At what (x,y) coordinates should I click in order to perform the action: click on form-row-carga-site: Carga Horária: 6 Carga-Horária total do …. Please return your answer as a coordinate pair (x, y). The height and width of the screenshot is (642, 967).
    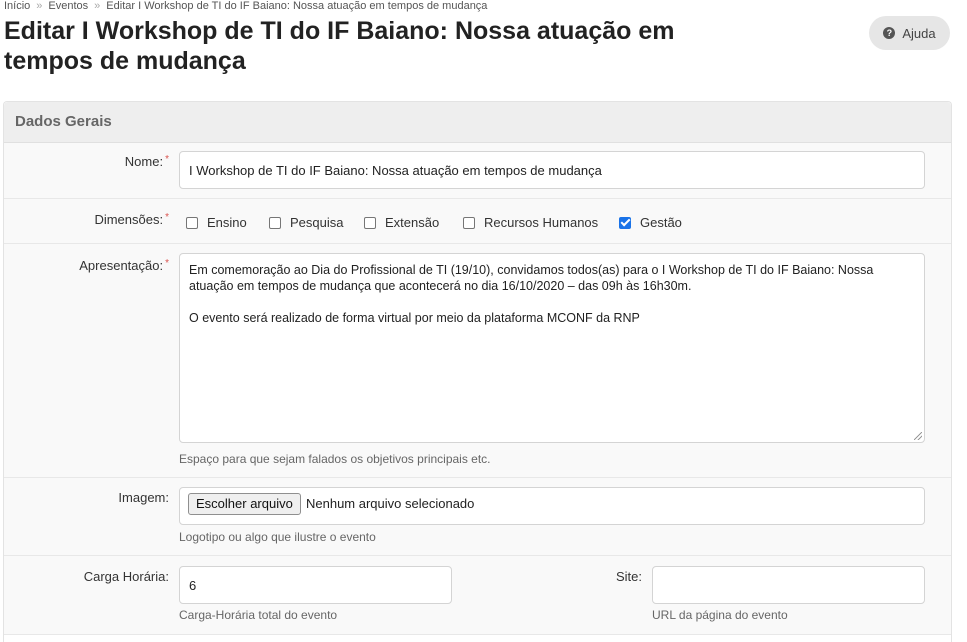
    Looking at the image, I should click on (477, 595).